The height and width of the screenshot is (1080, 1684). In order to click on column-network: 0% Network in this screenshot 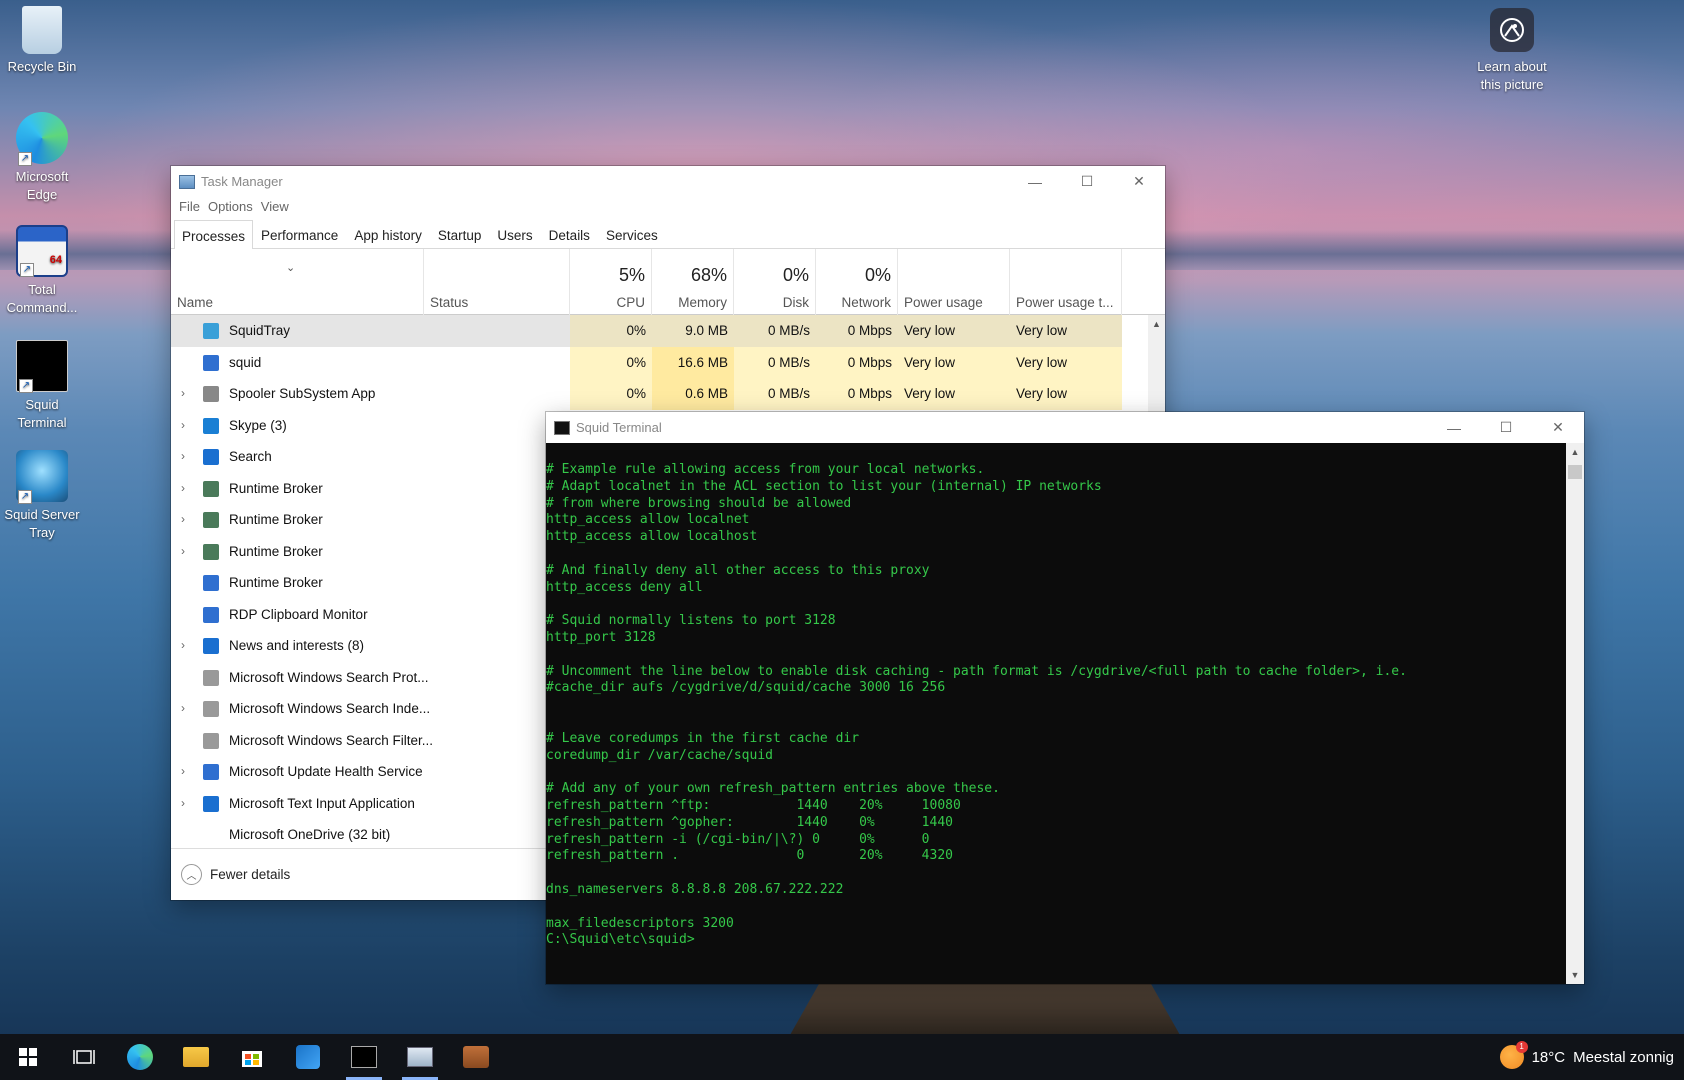, I will do `click(857, 282)`.